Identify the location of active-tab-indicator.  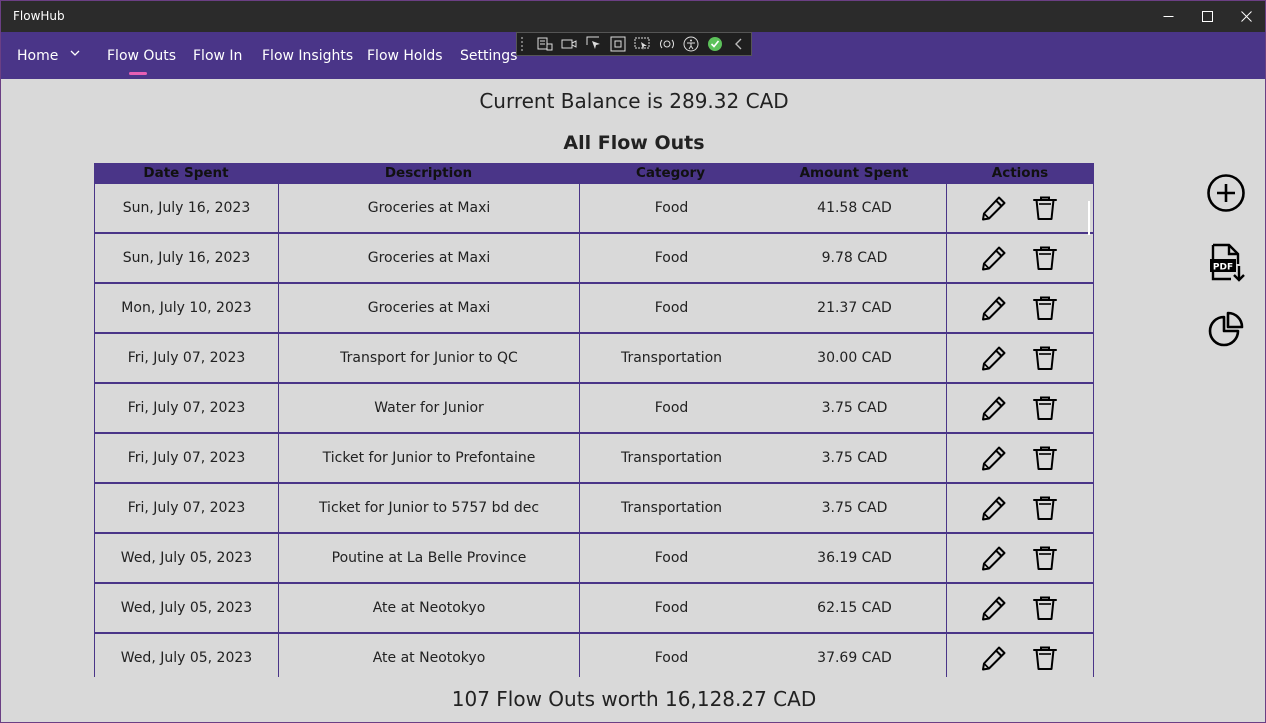
(138, 73).